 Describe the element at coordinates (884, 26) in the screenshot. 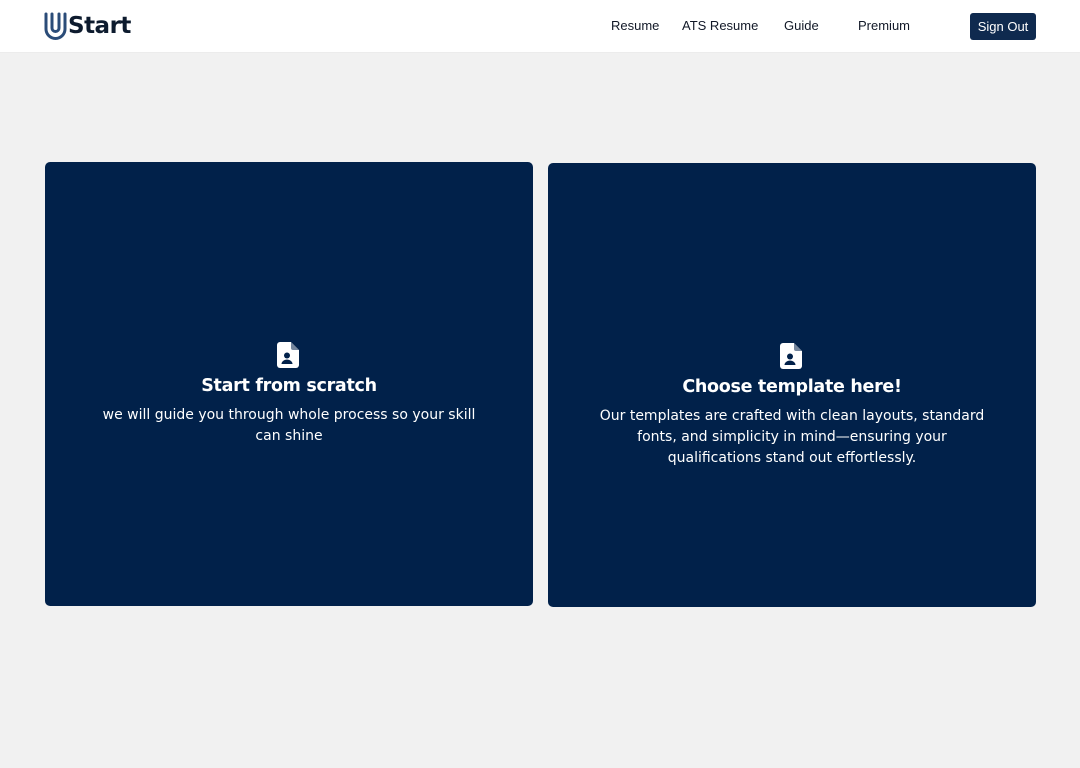

I see `nav-link-premium: Premium` at that location.